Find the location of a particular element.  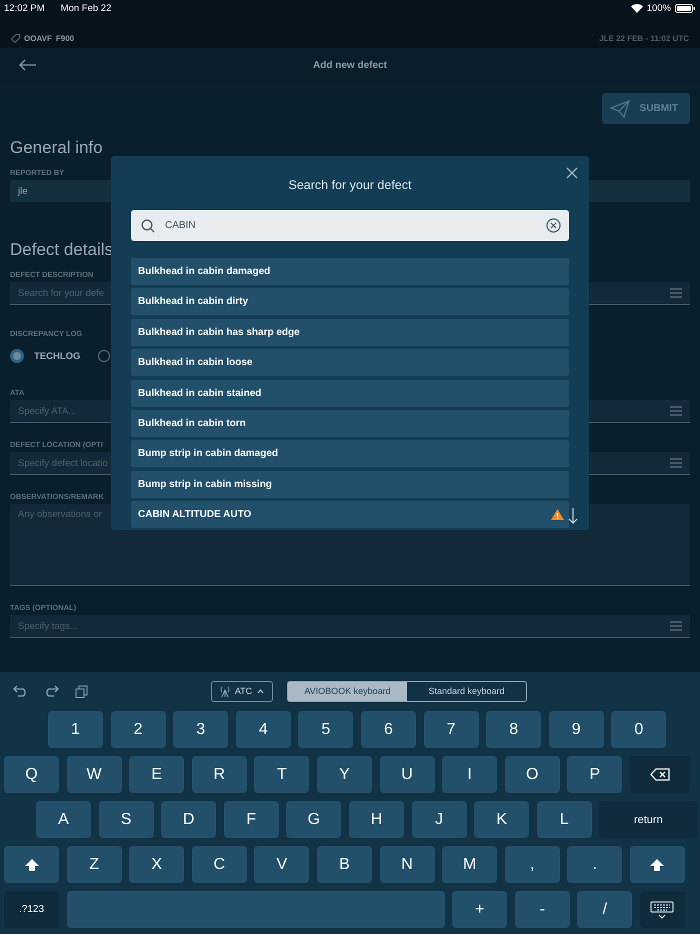

page-title: Add new defect is located at coordinates (350, 65).